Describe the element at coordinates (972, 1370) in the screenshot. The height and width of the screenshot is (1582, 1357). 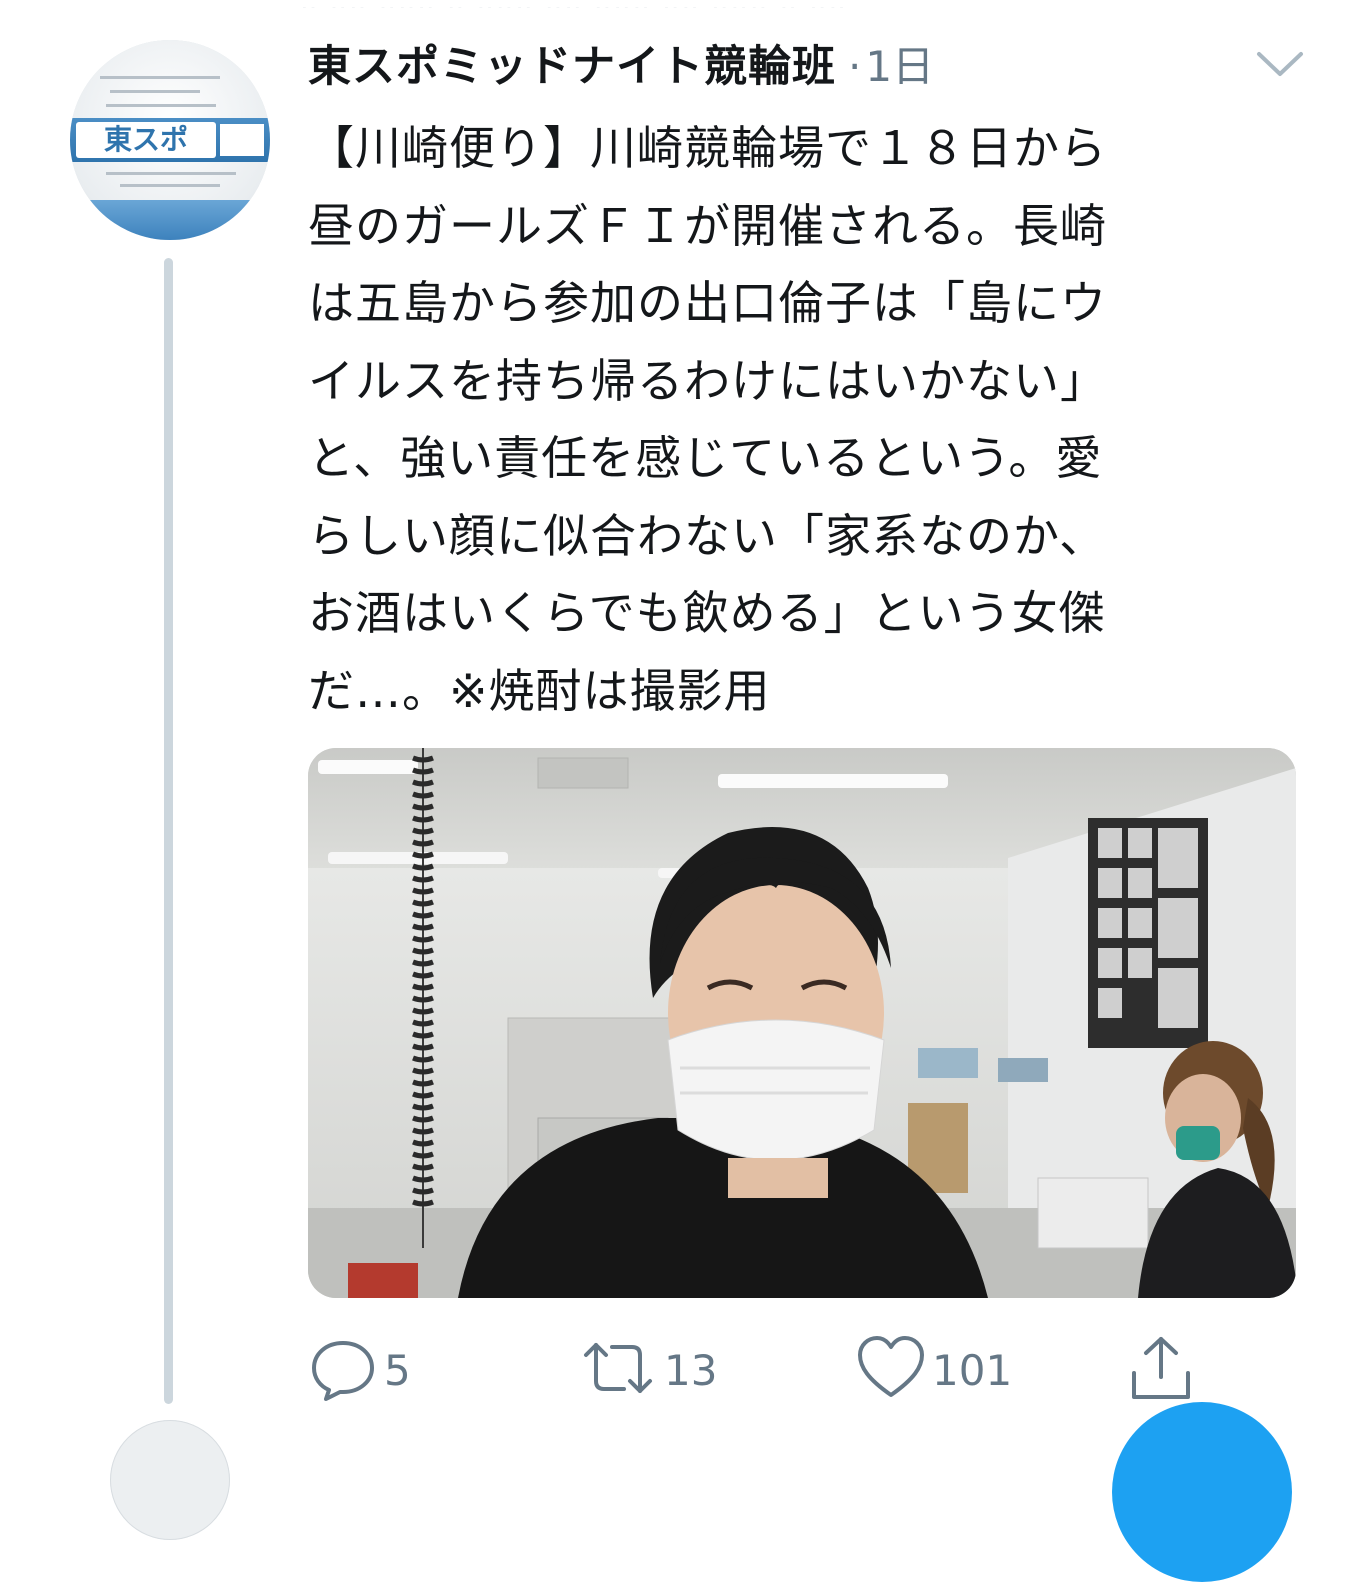
I see `like-count: 101` at that location.